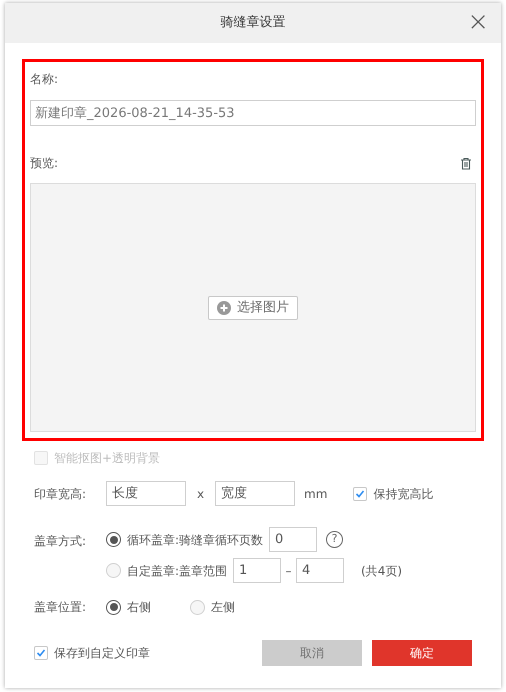  What do you see at coordinates (293, 539) in the screenshot?
I see `cycle-pages-field: 0` at bounding box center [293, 539].